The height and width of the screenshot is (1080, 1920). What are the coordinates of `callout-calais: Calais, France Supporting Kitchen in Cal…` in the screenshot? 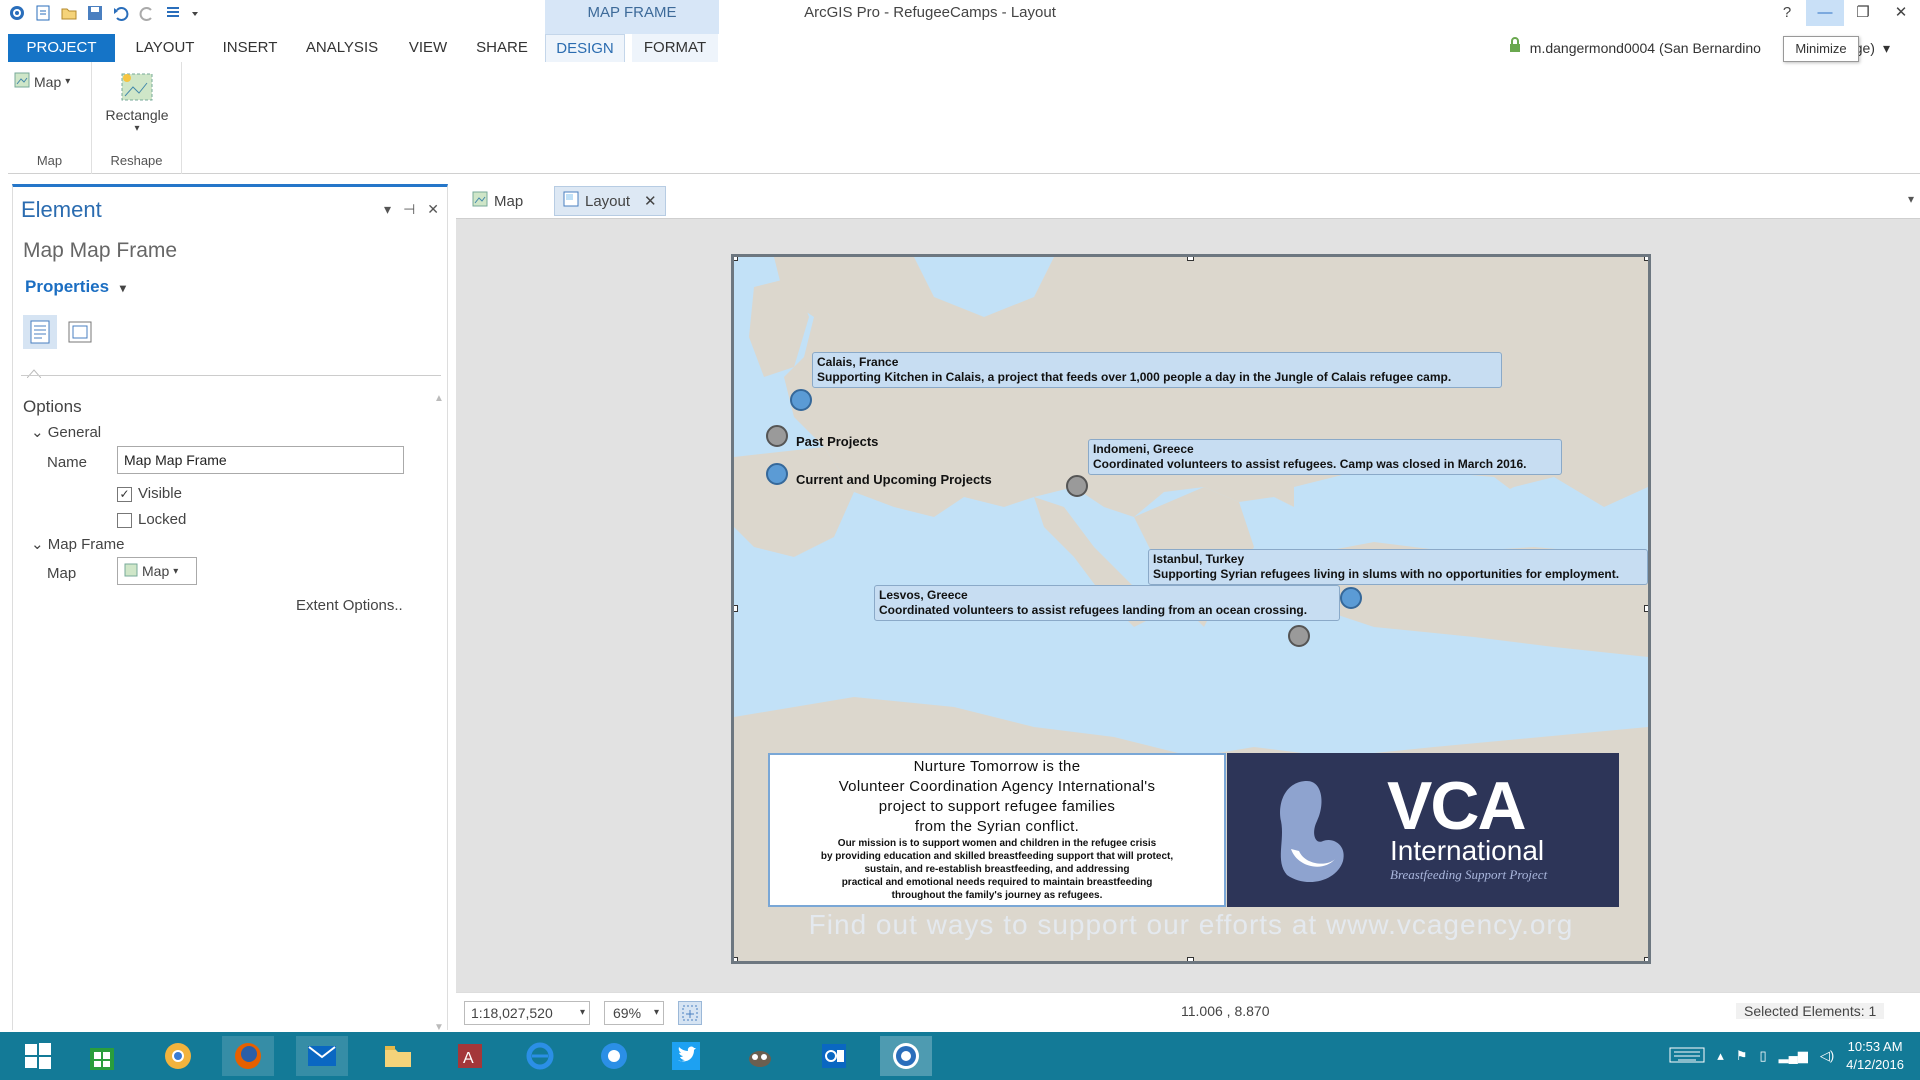 It's located at (1157, 370).